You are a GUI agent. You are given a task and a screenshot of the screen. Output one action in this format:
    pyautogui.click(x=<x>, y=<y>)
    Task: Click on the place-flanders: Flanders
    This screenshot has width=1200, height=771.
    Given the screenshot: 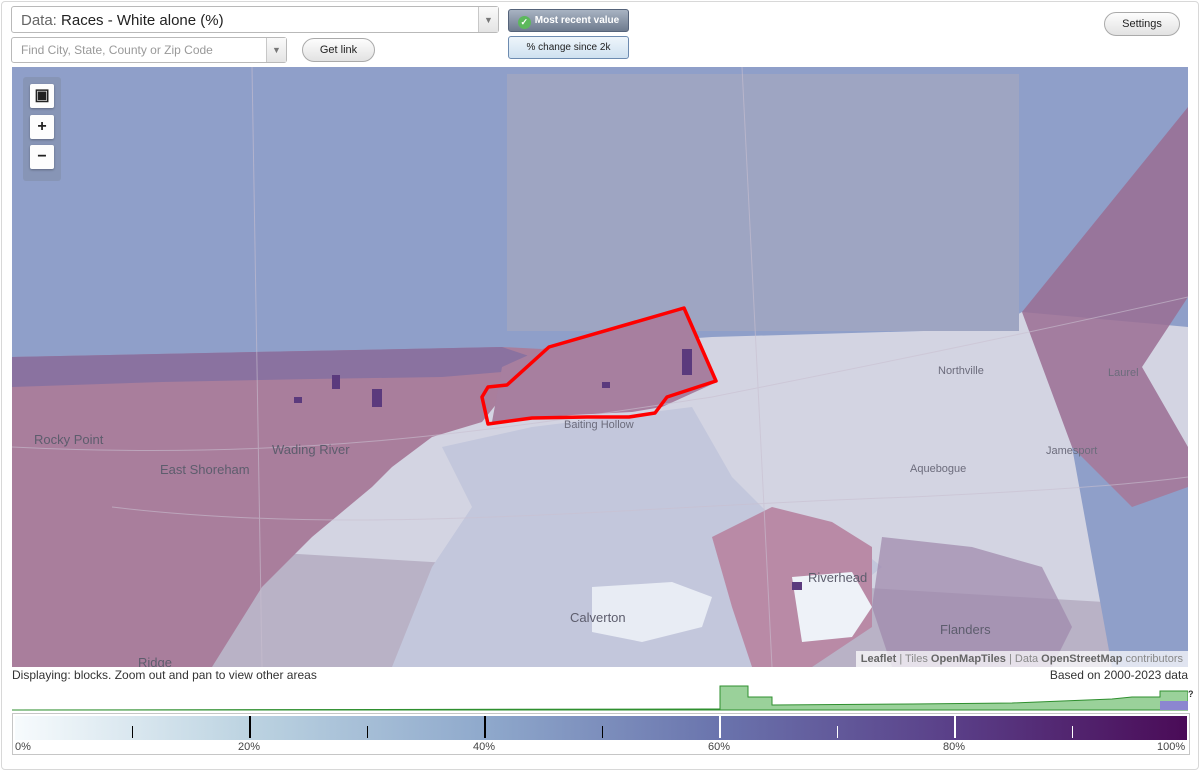 What is the action you would take?
    pyautogui.click(x=965, y=629)
    